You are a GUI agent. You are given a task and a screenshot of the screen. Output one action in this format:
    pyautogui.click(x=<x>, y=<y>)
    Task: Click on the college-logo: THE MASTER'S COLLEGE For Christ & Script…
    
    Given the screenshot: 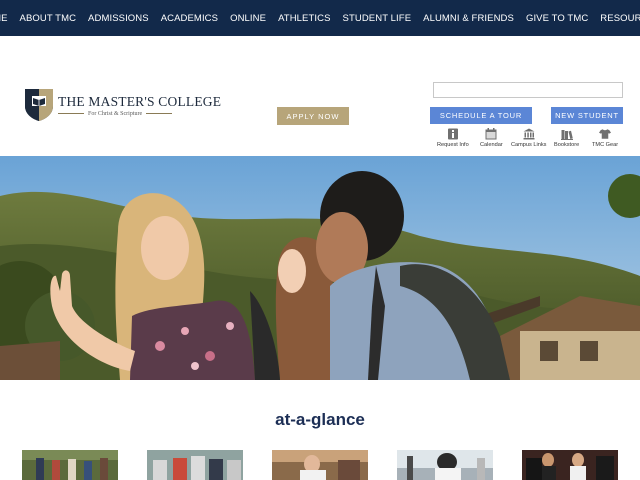 What is the action you would take?
    pyautogui.click(x=122, y=105)
    